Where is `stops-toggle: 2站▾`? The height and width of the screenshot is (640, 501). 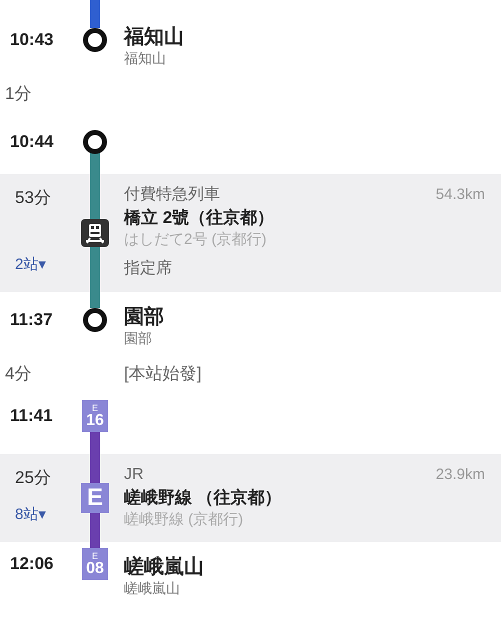 stops-toggle: 2站▾ is located at coordinates (46, 264).